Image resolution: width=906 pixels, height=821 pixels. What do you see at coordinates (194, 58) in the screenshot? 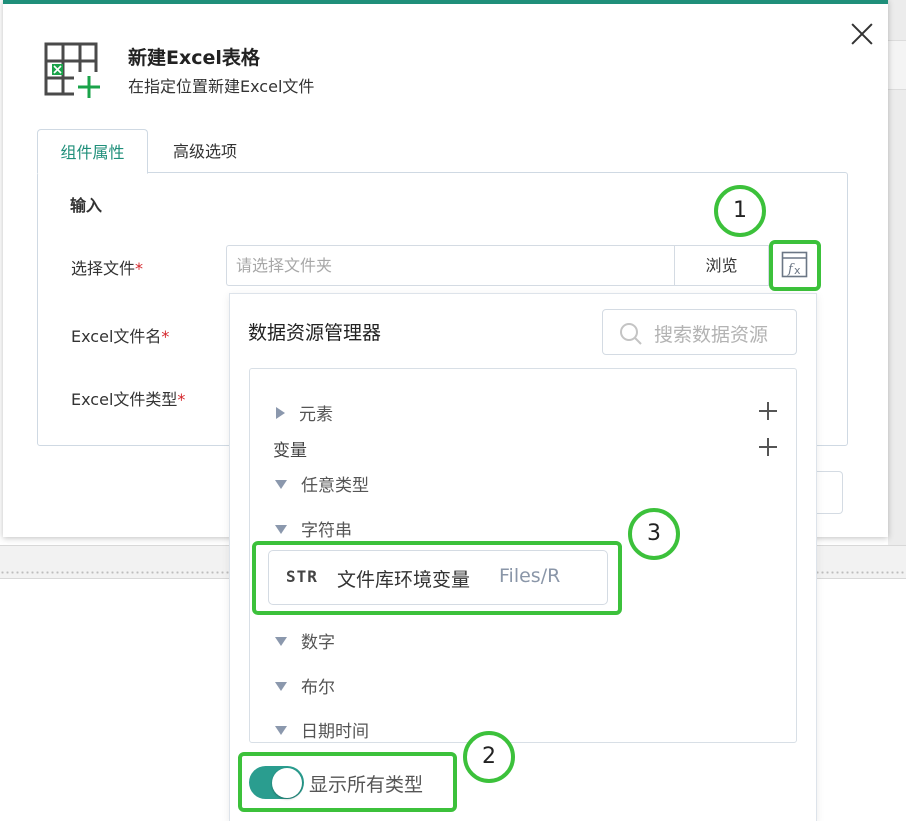
I see `dialog-title: 新建Excel表格` at bounding box center [194, 58].